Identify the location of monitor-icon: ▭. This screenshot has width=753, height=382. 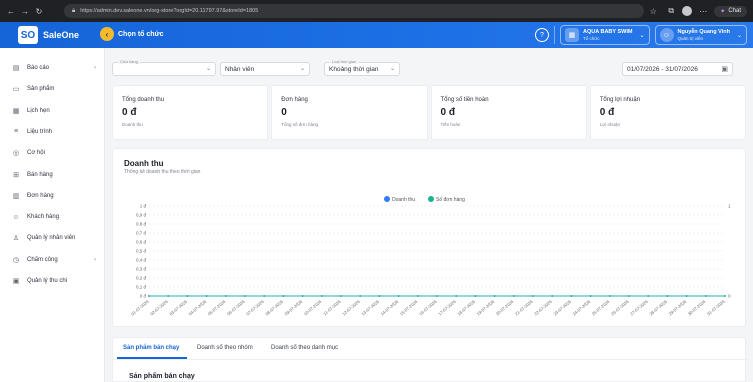
(16, 90).